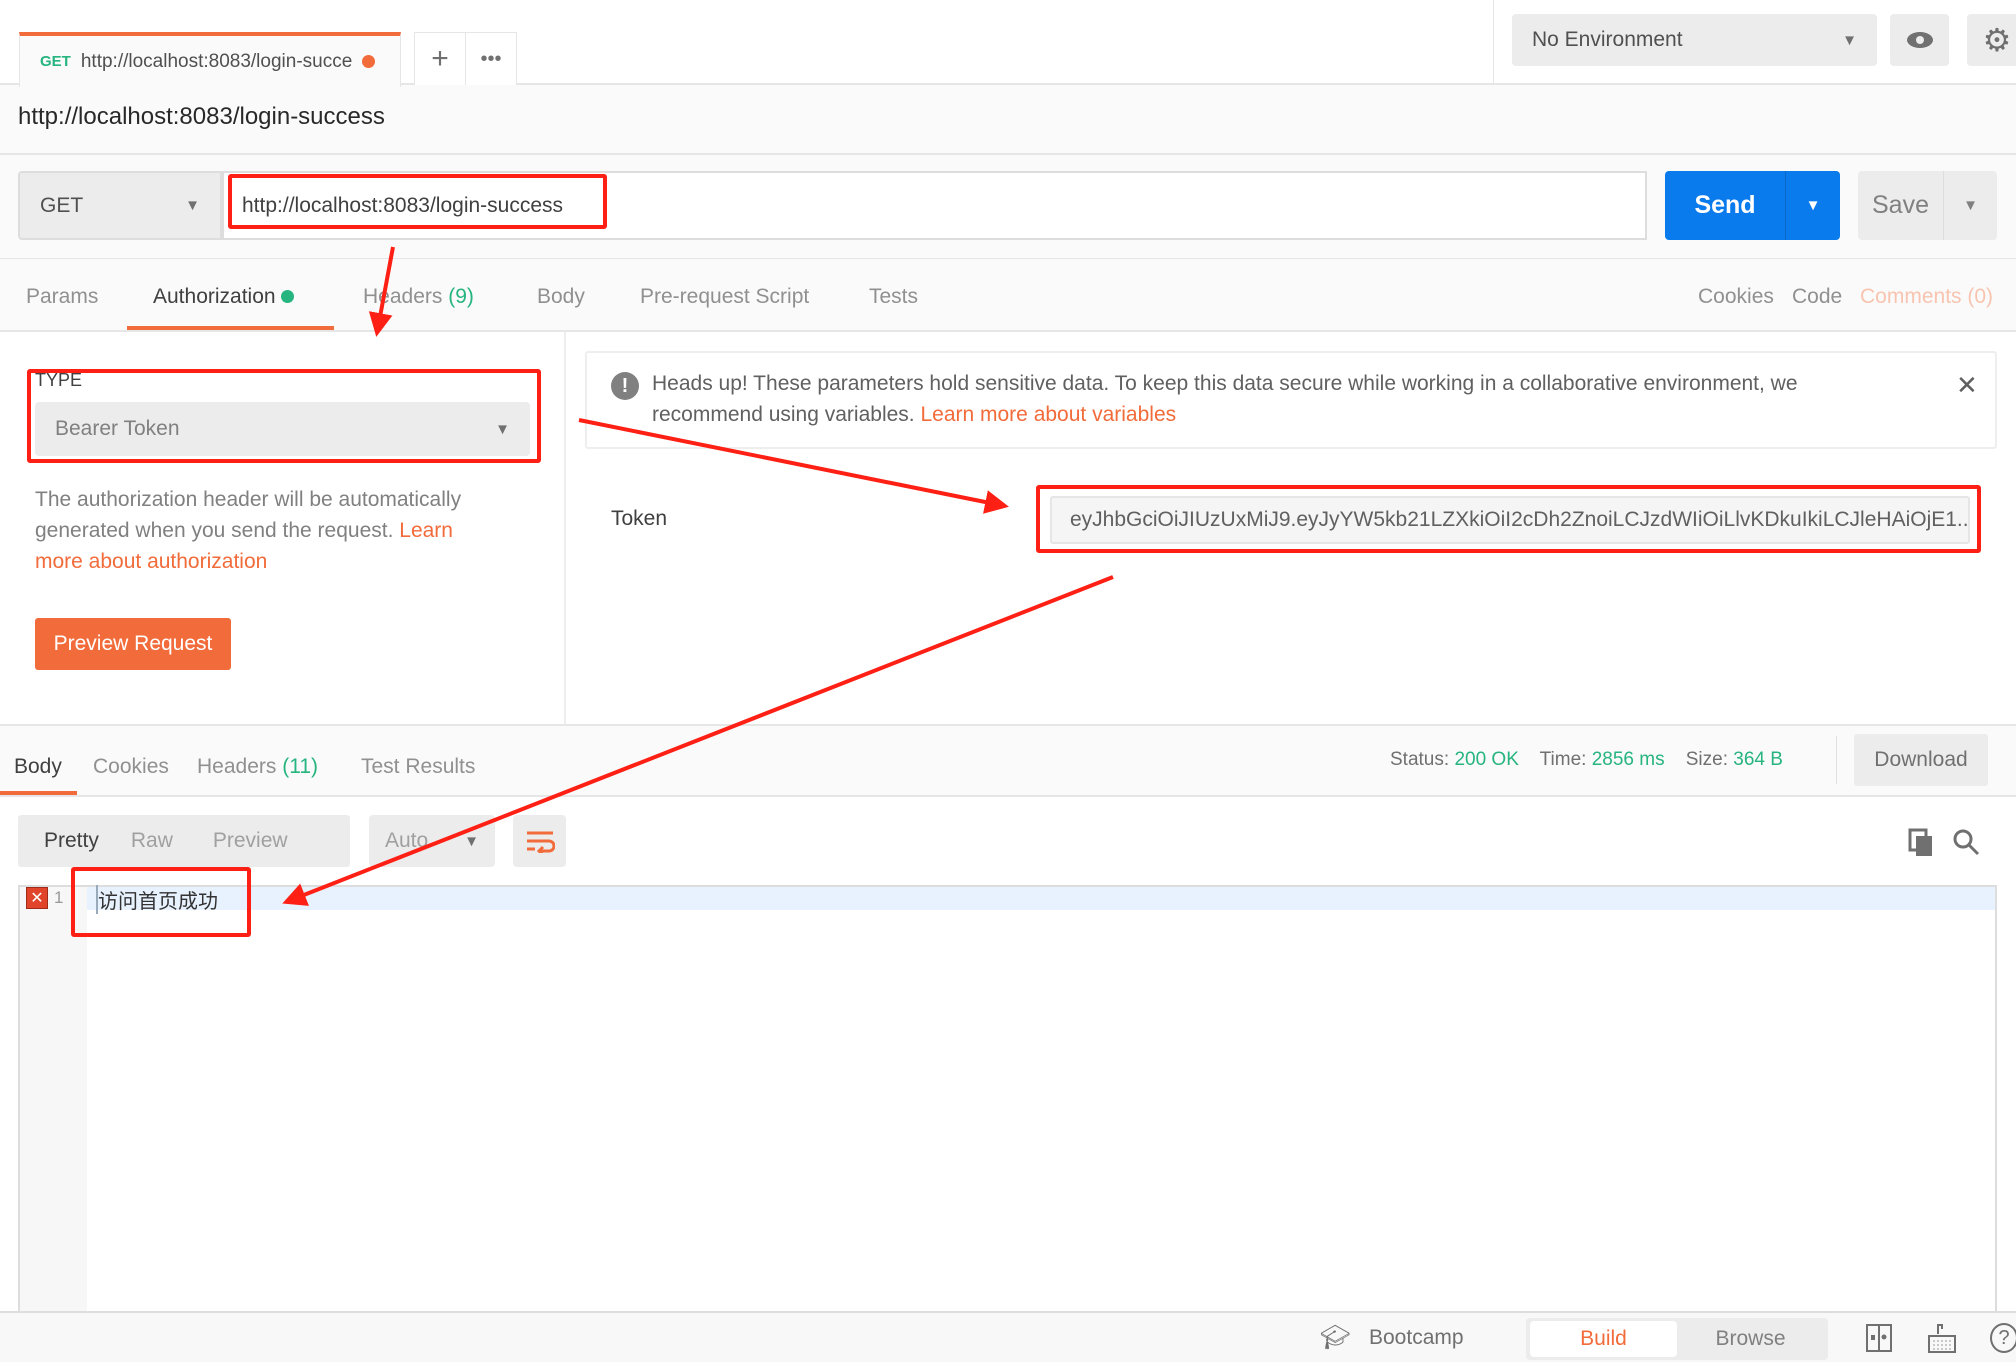 The height and width of the screenshot is (1362, 2016). Describe the element at coordinates (131, 767) in the screenshot. I see `response-tab-cookies: Cookies` at that location.